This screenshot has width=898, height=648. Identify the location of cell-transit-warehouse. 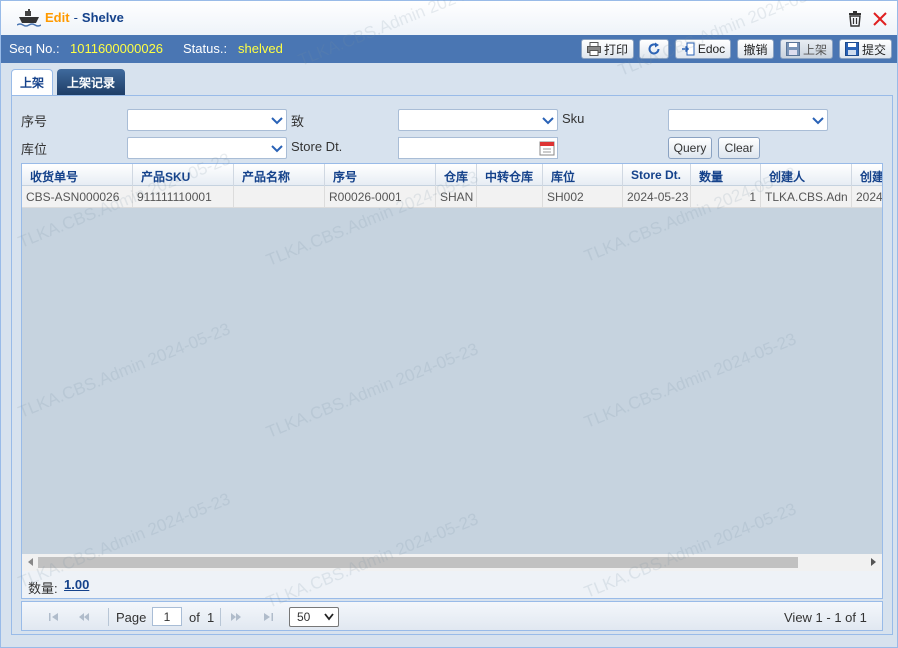
(510, 197).